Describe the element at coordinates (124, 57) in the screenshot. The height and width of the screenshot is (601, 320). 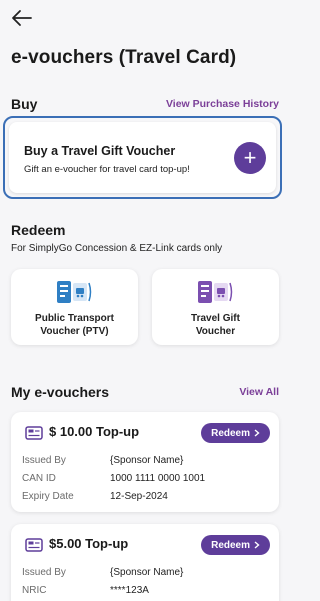
I see `page-title: e-vouchers (Travel Card)` at that location.